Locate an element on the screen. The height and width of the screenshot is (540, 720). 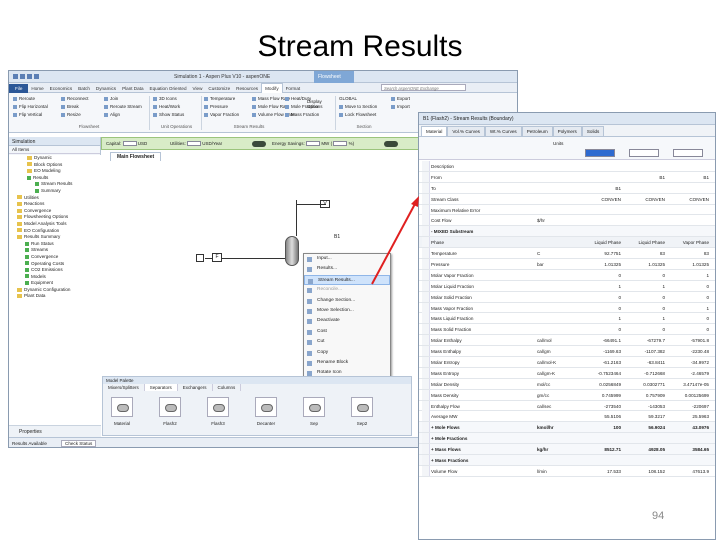
nav-tree-item: Flowsheeting Options is located at coordinates (55, 217).